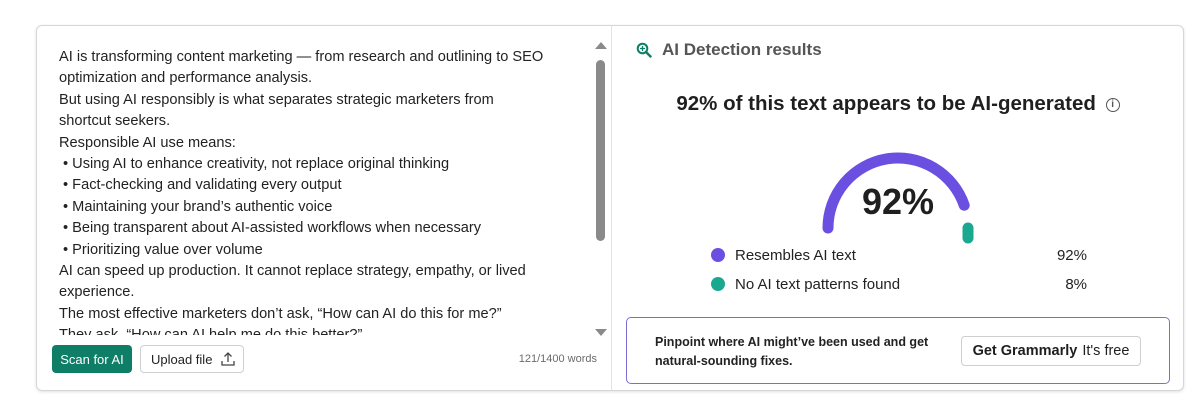  What do you see at coordinates (319, 207) in the screenshot?
I see `editor-bullet-line: Maintaining your brand’s authentic voice` at bounding box center [319, 207].